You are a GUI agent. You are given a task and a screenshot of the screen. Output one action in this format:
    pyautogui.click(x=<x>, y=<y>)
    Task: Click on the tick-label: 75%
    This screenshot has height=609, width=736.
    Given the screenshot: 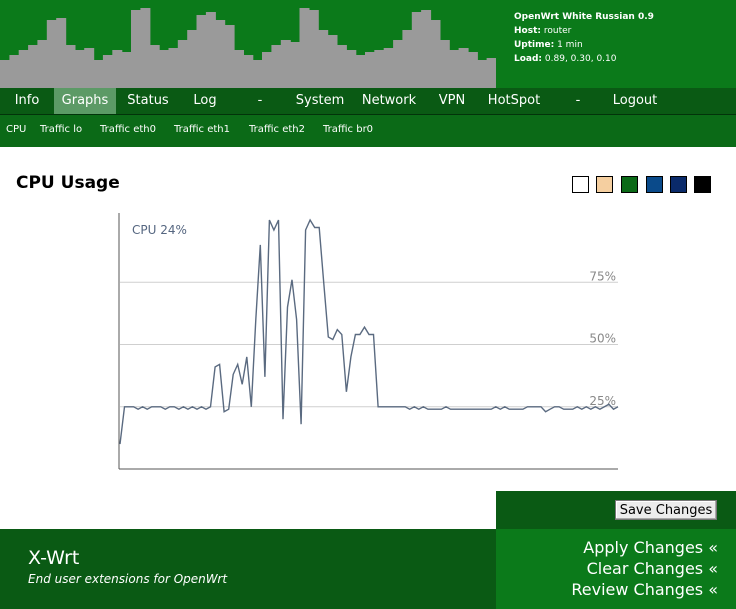 What is the action you would take?
    pyautogui.click(x=602, y=276)
    